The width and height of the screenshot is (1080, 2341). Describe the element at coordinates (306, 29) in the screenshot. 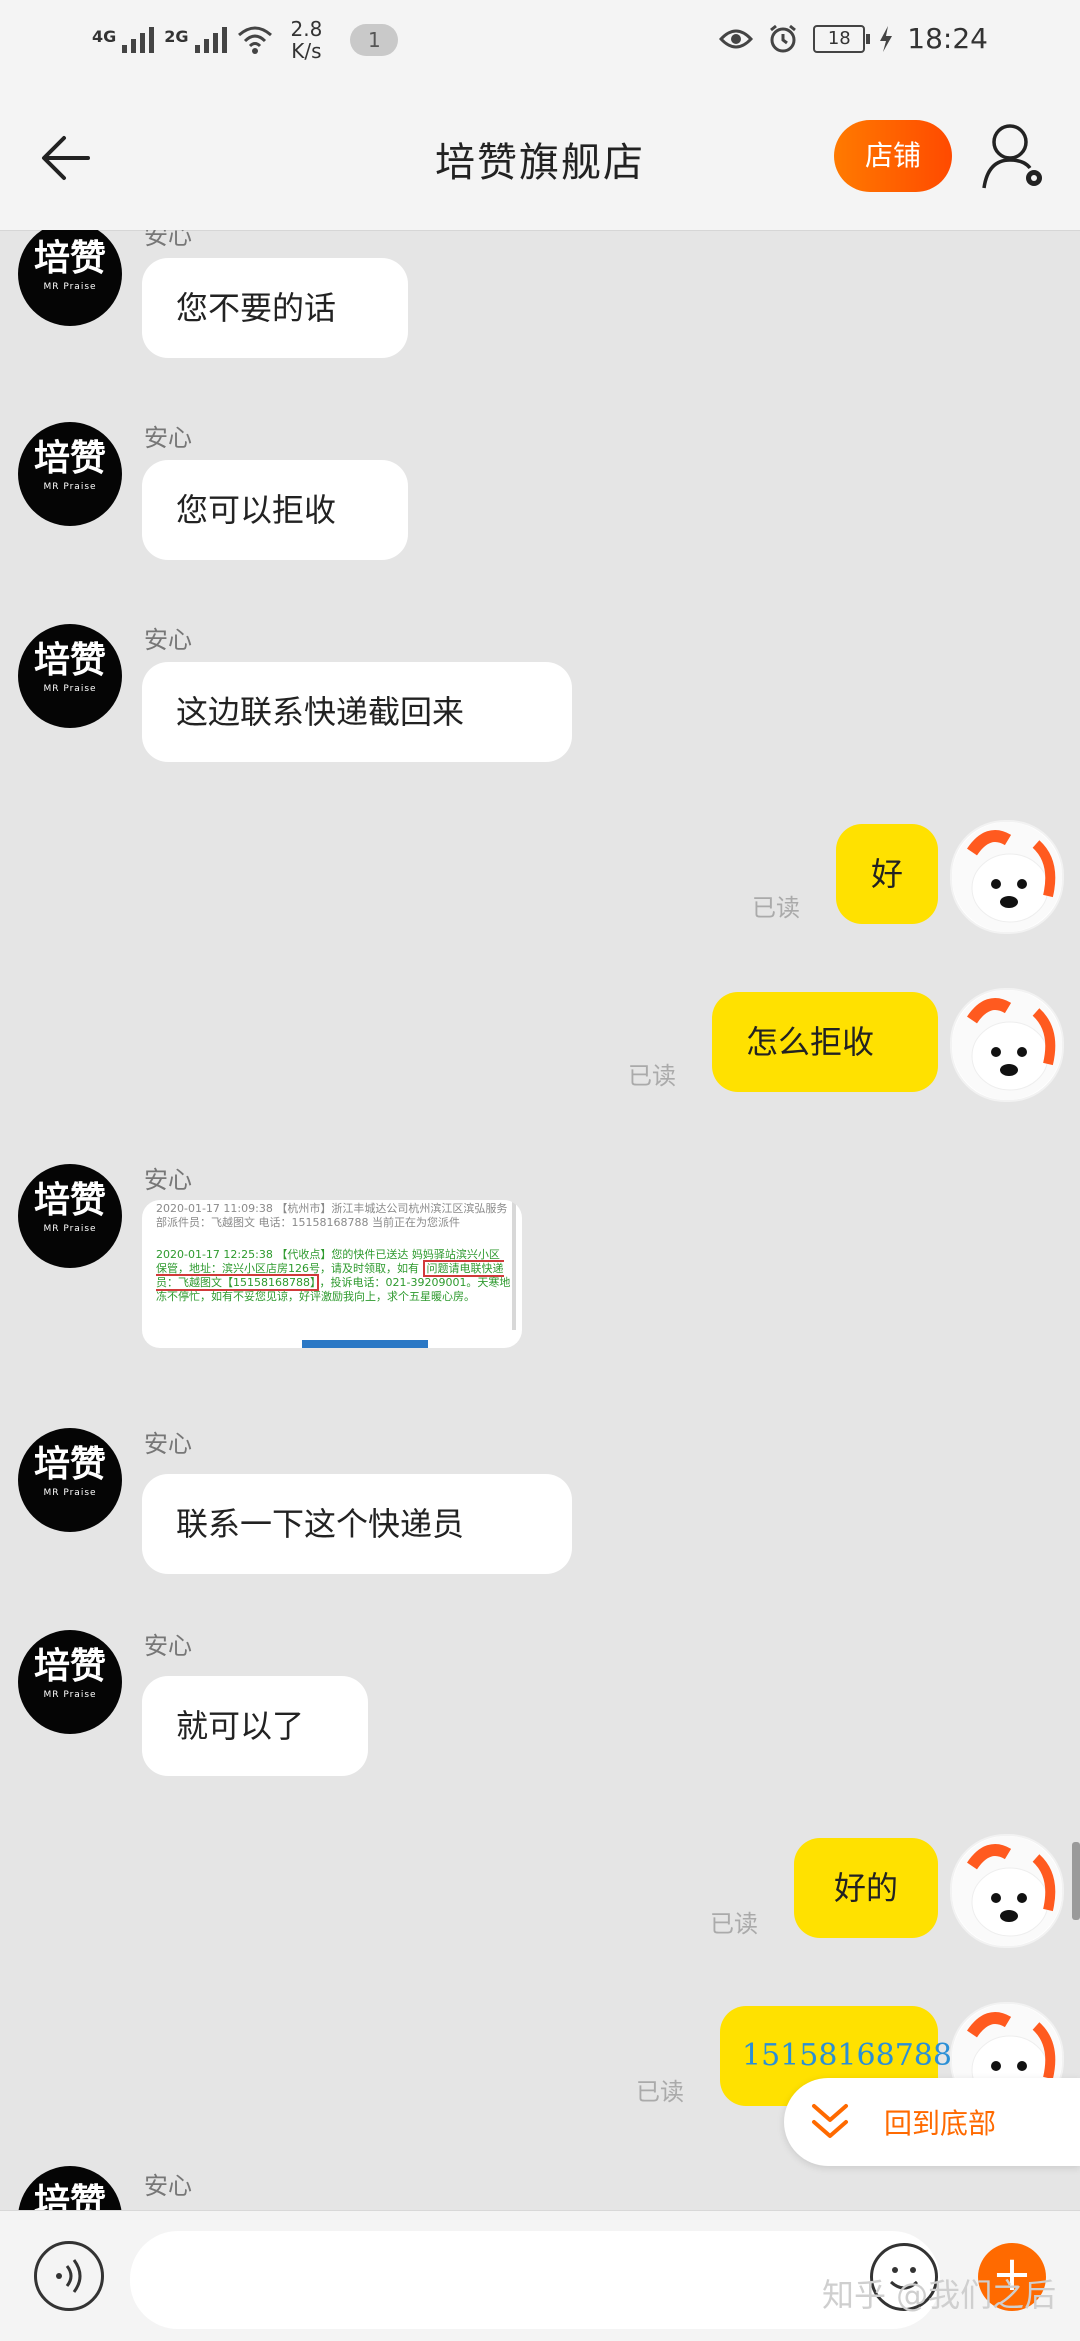

I see `speed-value: 2.8` at that location.